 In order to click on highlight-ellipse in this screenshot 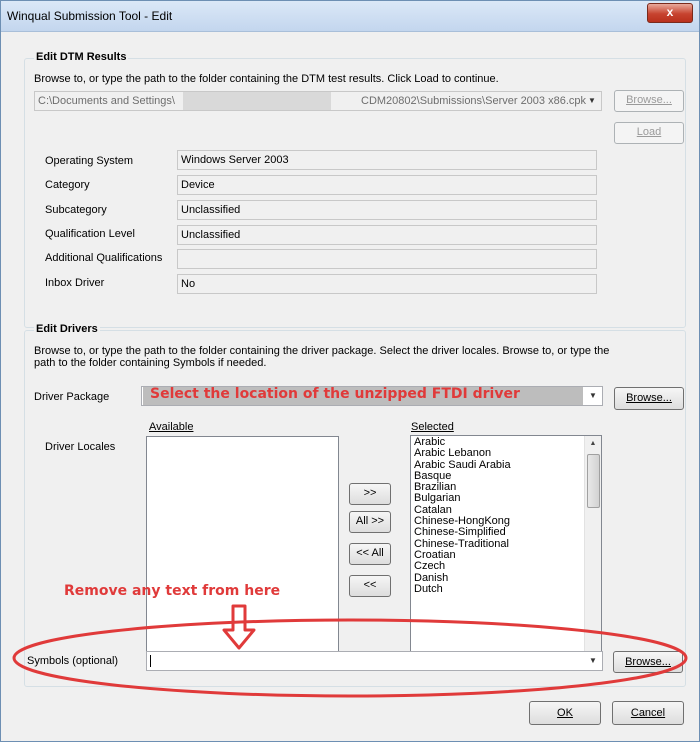, I will do `click(350, 658)`.